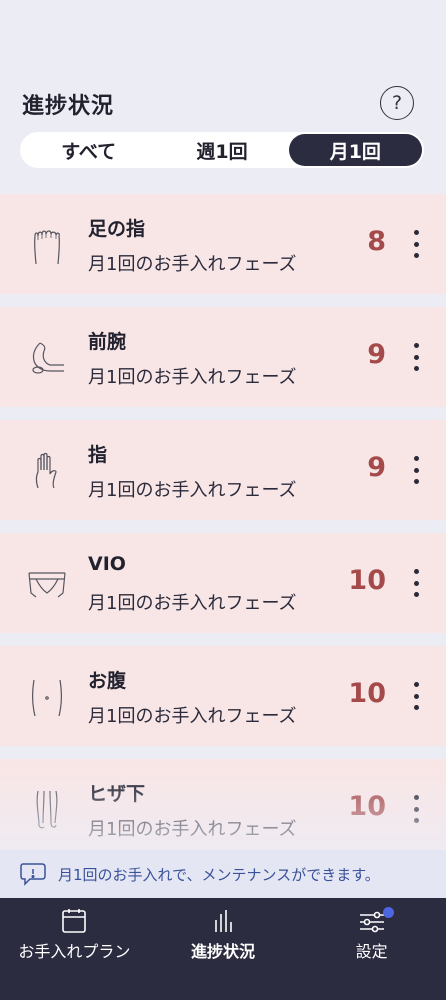  What do you see at coordinates (107, 681) in the screenshot?
I see `part-name: お腹` at bounding box center [107, 681].